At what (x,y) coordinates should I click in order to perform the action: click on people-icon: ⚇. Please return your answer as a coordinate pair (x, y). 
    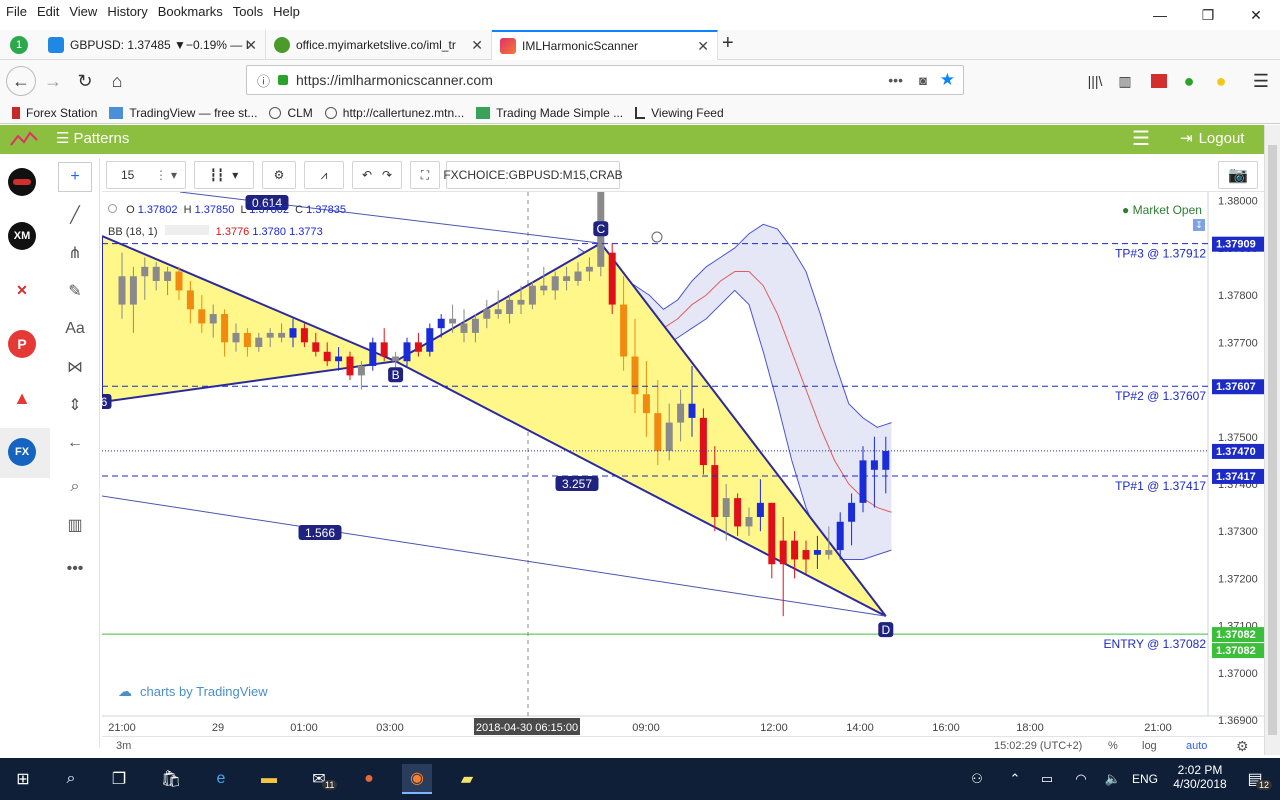
    Looking at the image, I should click on (977, 779).